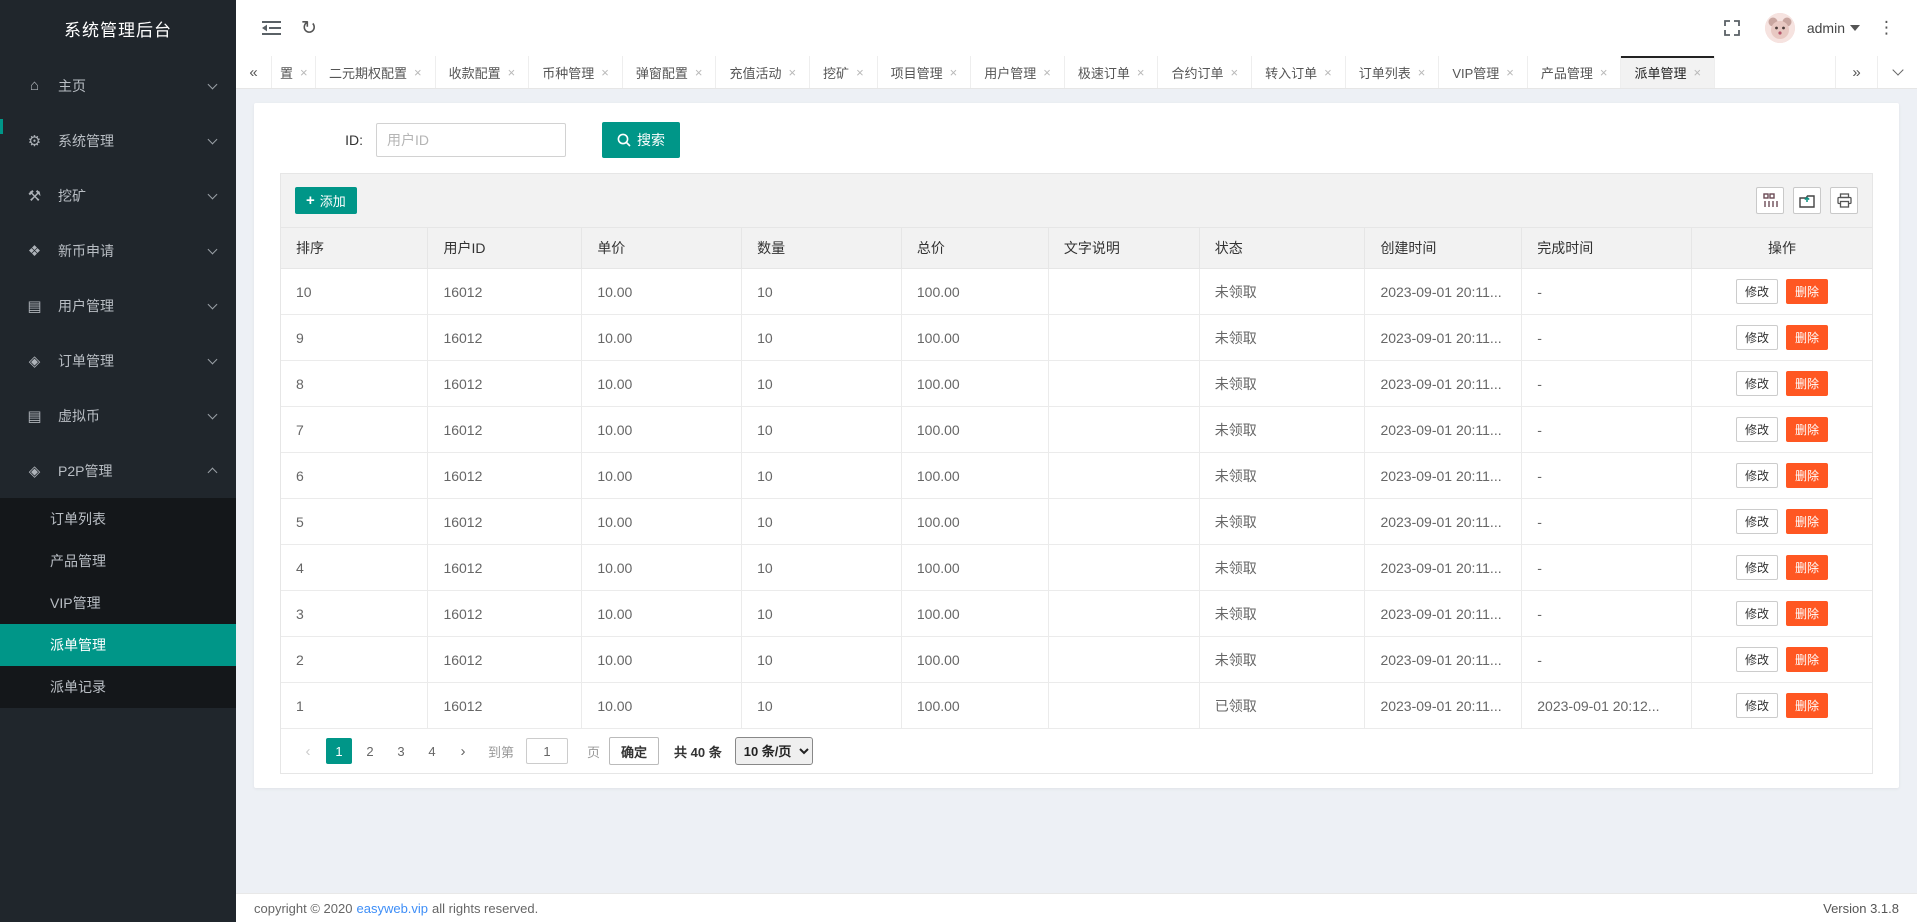 This screenshot has width=1917, height=922. Describe the element at coordinates (1844, 200) in the screenshot. I see `print-button` at that location.